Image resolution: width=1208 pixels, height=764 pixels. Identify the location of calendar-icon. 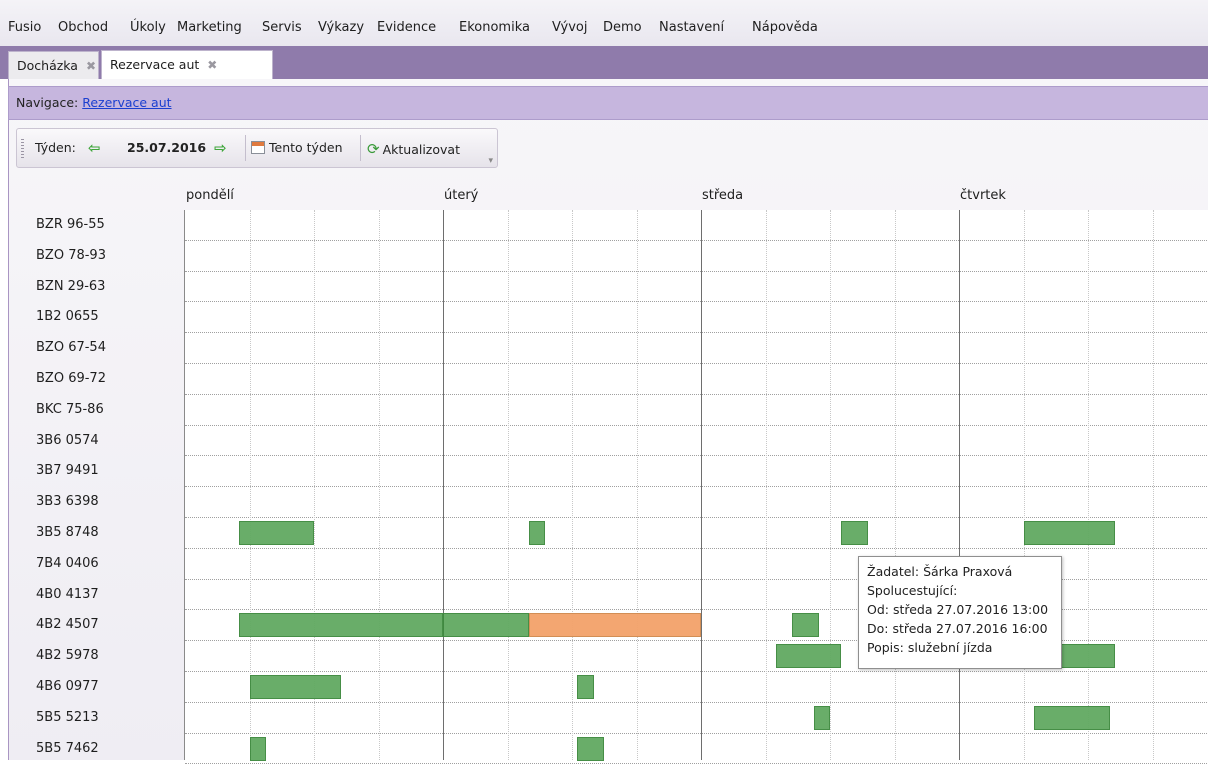
(258, 147).